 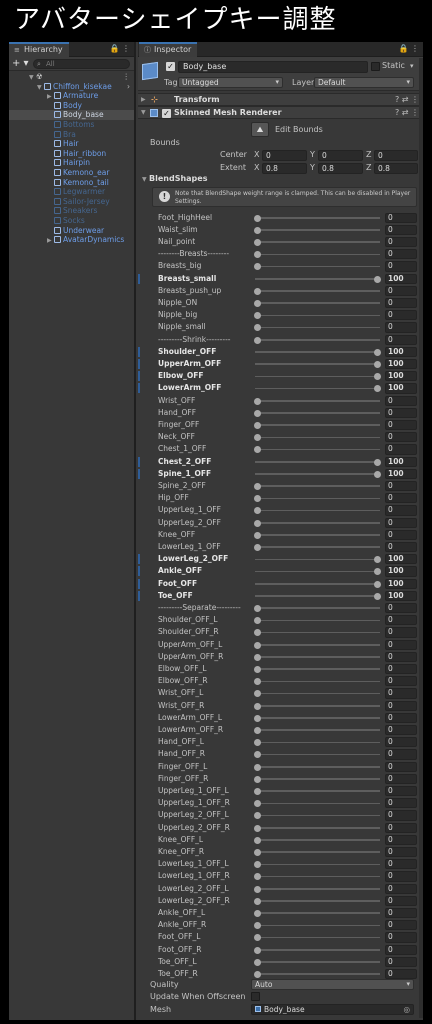 What do you see at coordinates (407, 99) in the screenshot?
I see `component-tools: ? ⇄ ⋮` at bounding box center [407, 99].